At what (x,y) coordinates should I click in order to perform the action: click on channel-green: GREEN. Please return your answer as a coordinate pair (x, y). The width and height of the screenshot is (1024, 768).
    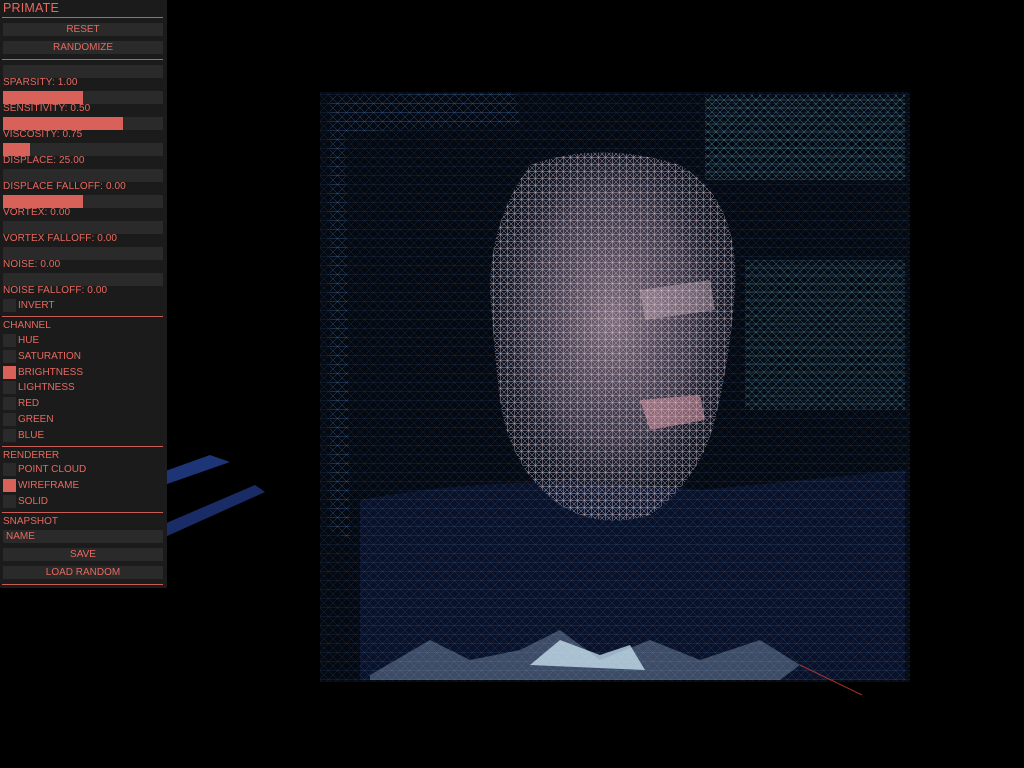
    Looking at the image, I should click on (83, 419).